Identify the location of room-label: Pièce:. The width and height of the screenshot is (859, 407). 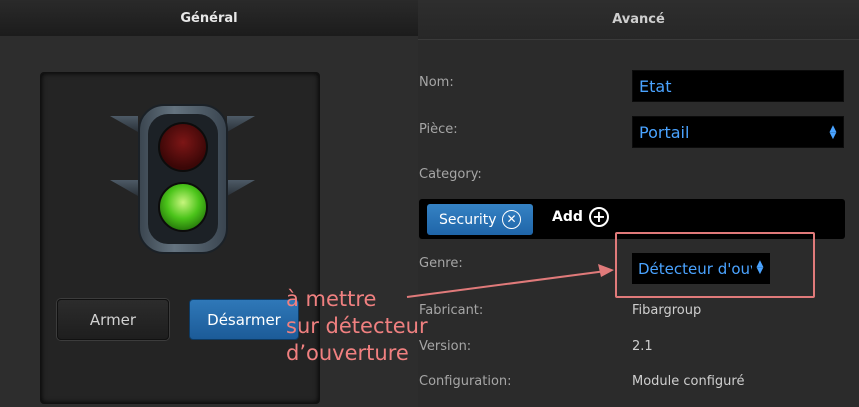
(438, 129).